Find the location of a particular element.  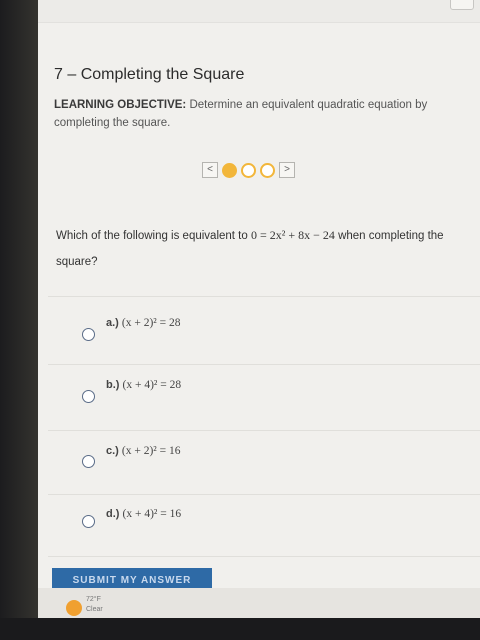

weather-moon-icon is located at coordinates (74, 608).